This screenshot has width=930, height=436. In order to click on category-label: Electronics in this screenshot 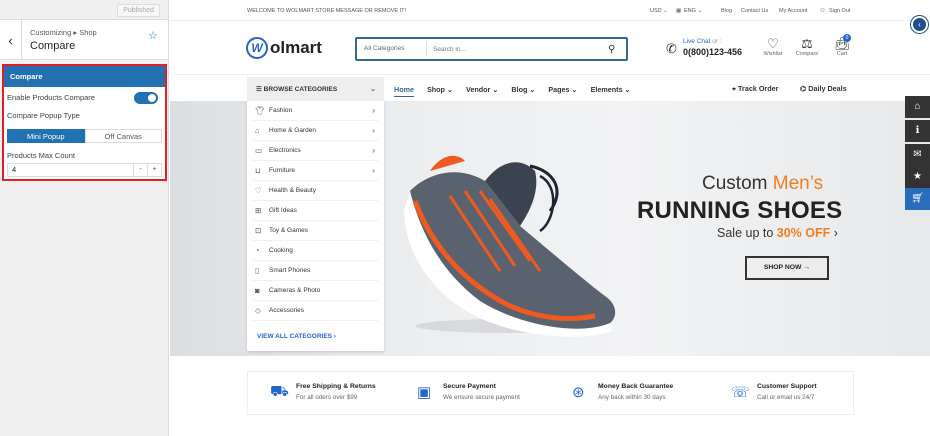, I will do `click(285, 150)`.